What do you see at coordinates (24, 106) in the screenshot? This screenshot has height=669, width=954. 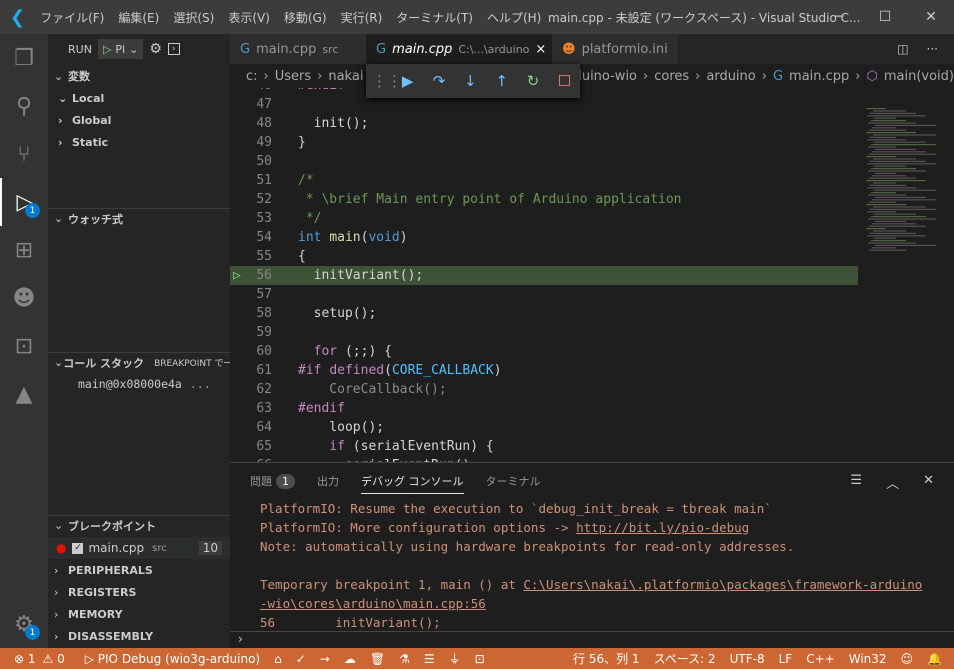 I see `search-icon: ⚲` at bounding box center [24, 106].